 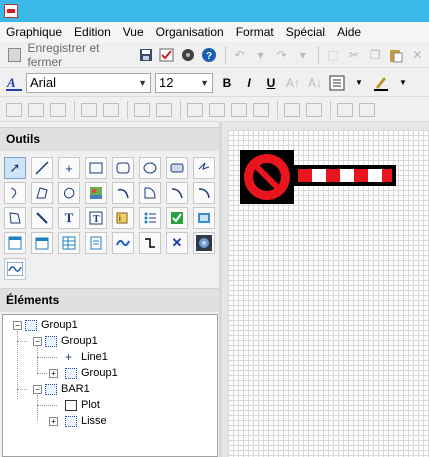 I want to click on menu-format: Format, so click(x=255, y=32).